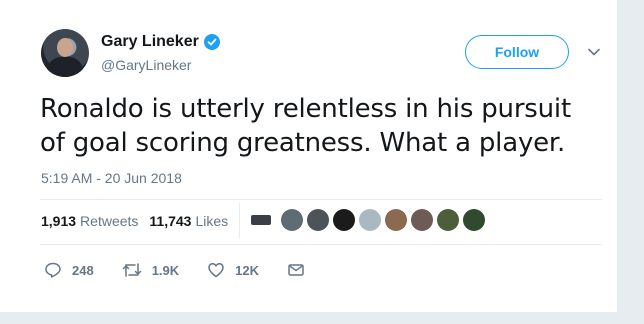 The width and height of the screenshot is (644, 324). What do you see at coordinates (146, 65) in the screenshot?
I see `user-handle: @GaryLineker` at bounding box center [146, 65].